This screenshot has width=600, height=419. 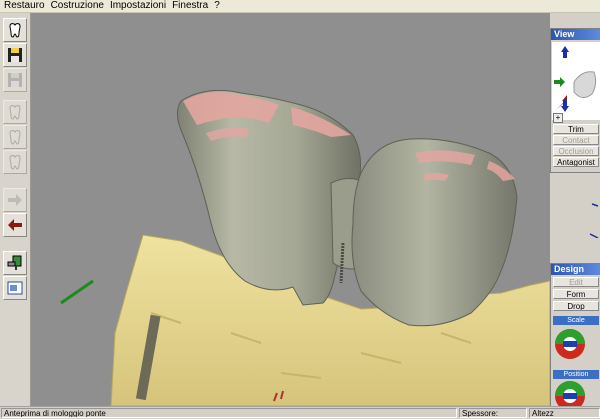 What do you see at coordinates (573, 344) in the screenshot?
I see `scale-control-icon` at bounding box center [573, 344].